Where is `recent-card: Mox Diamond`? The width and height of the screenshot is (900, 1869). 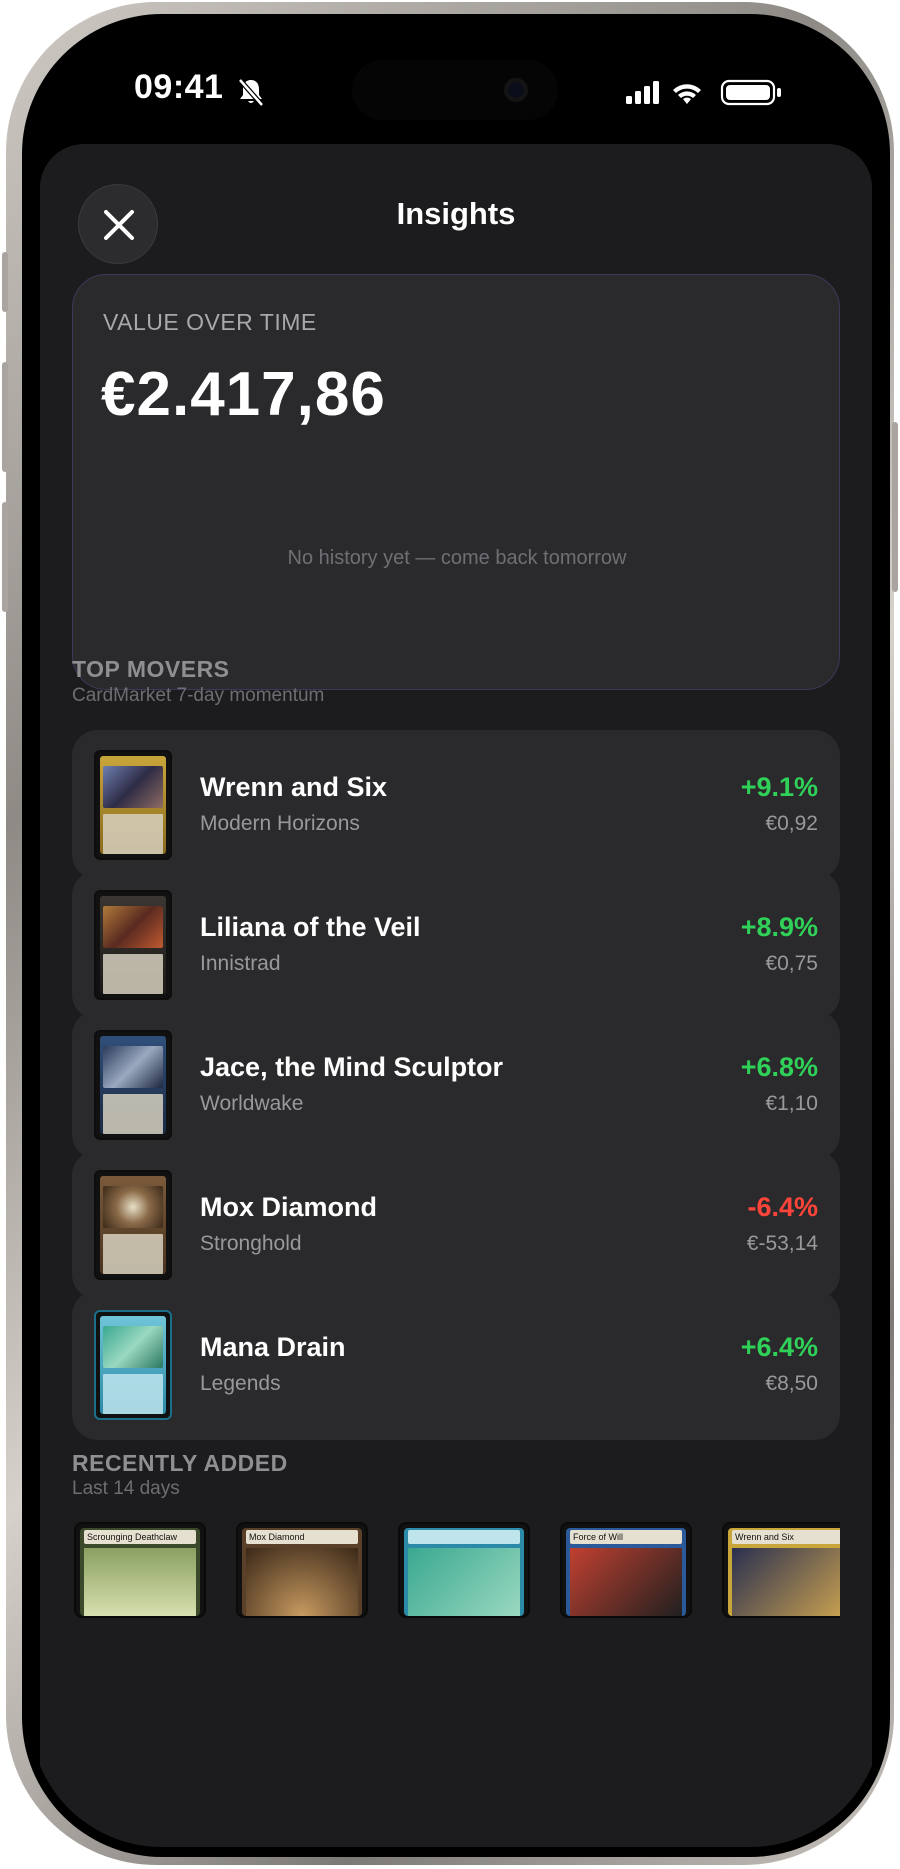 recent-card: Mox Diamond is located at coordinates (302, 1570).